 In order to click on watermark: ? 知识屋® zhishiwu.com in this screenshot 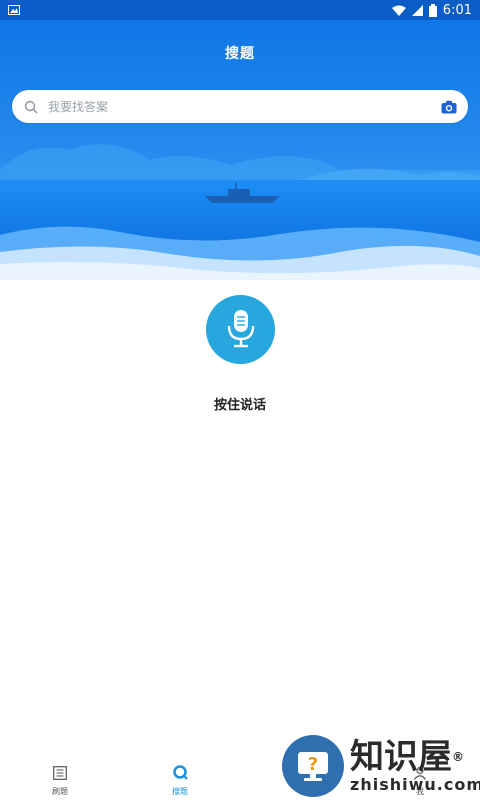, I will do `click(381, 766)`.